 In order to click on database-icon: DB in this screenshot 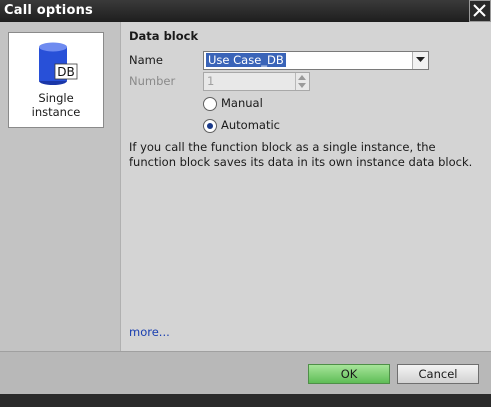, I will do `click(58, 63)`.